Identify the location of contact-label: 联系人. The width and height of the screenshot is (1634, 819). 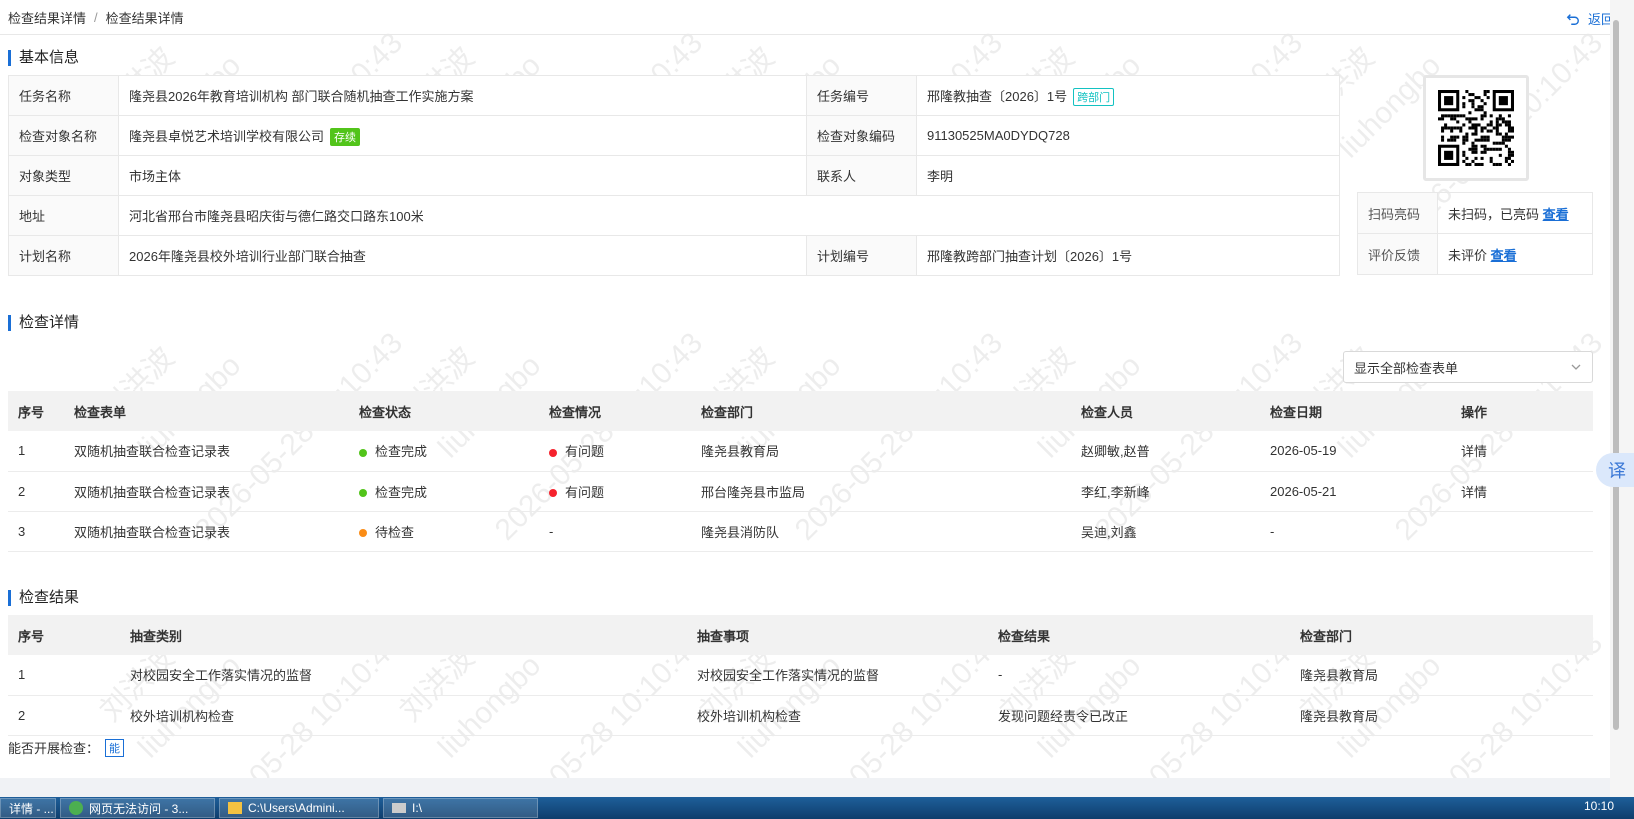
(861, 175).